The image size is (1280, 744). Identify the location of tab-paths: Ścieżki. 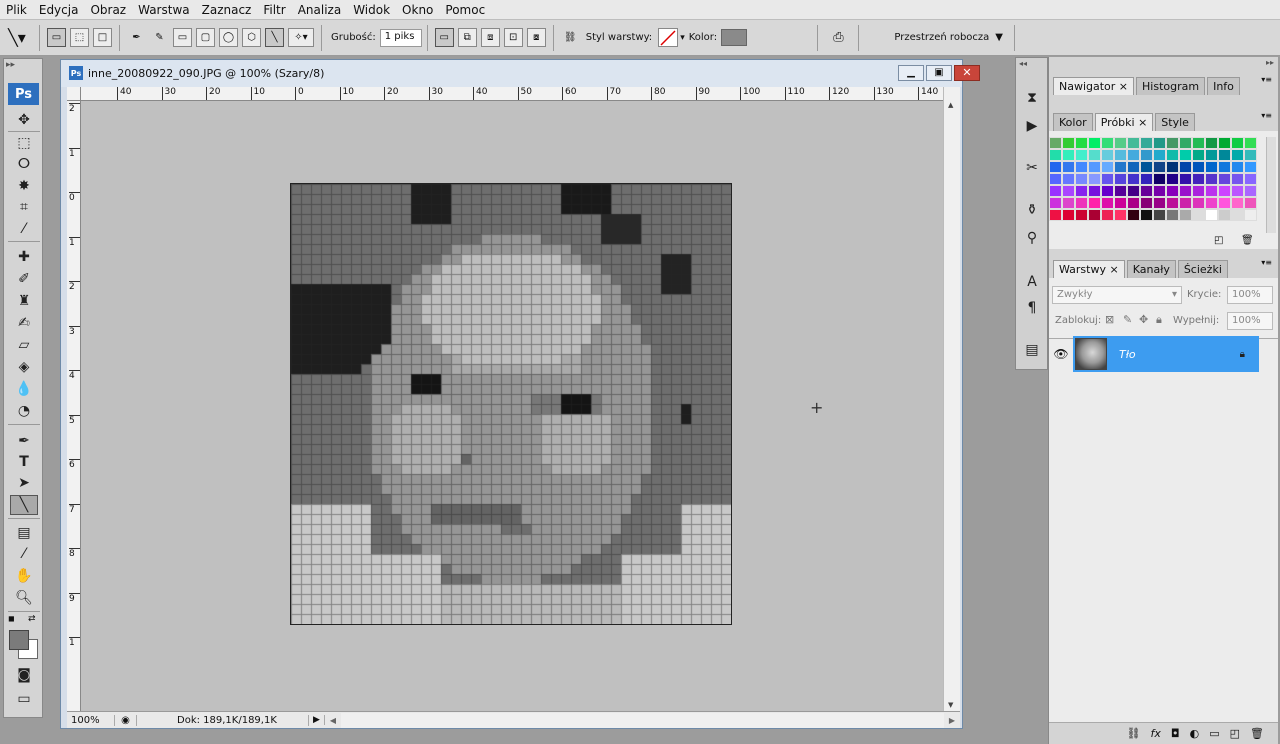
(1202, 269).